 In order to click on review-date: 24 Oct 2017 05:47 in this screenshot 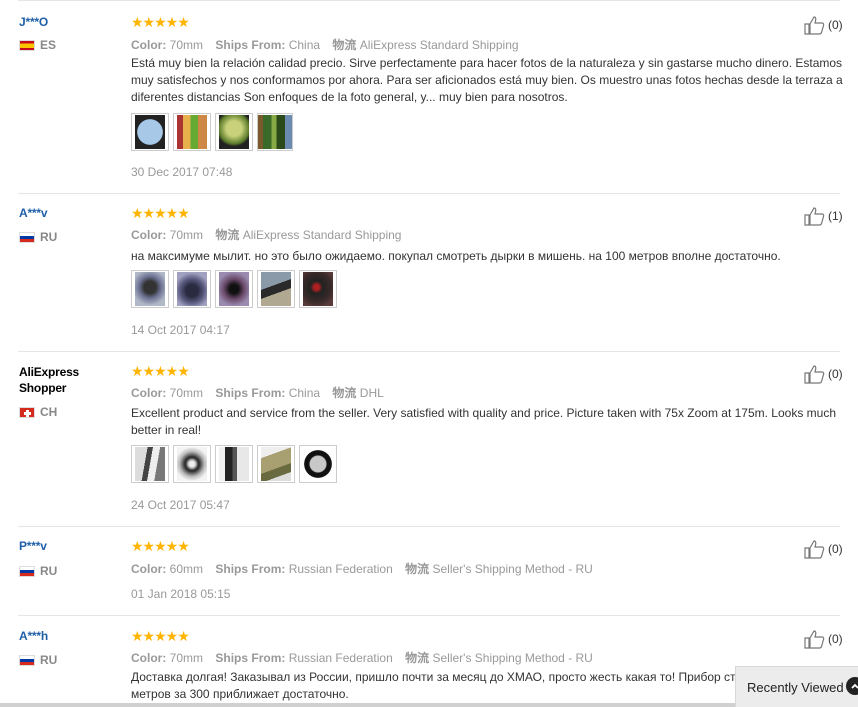, I will do `click(180, 505)`.